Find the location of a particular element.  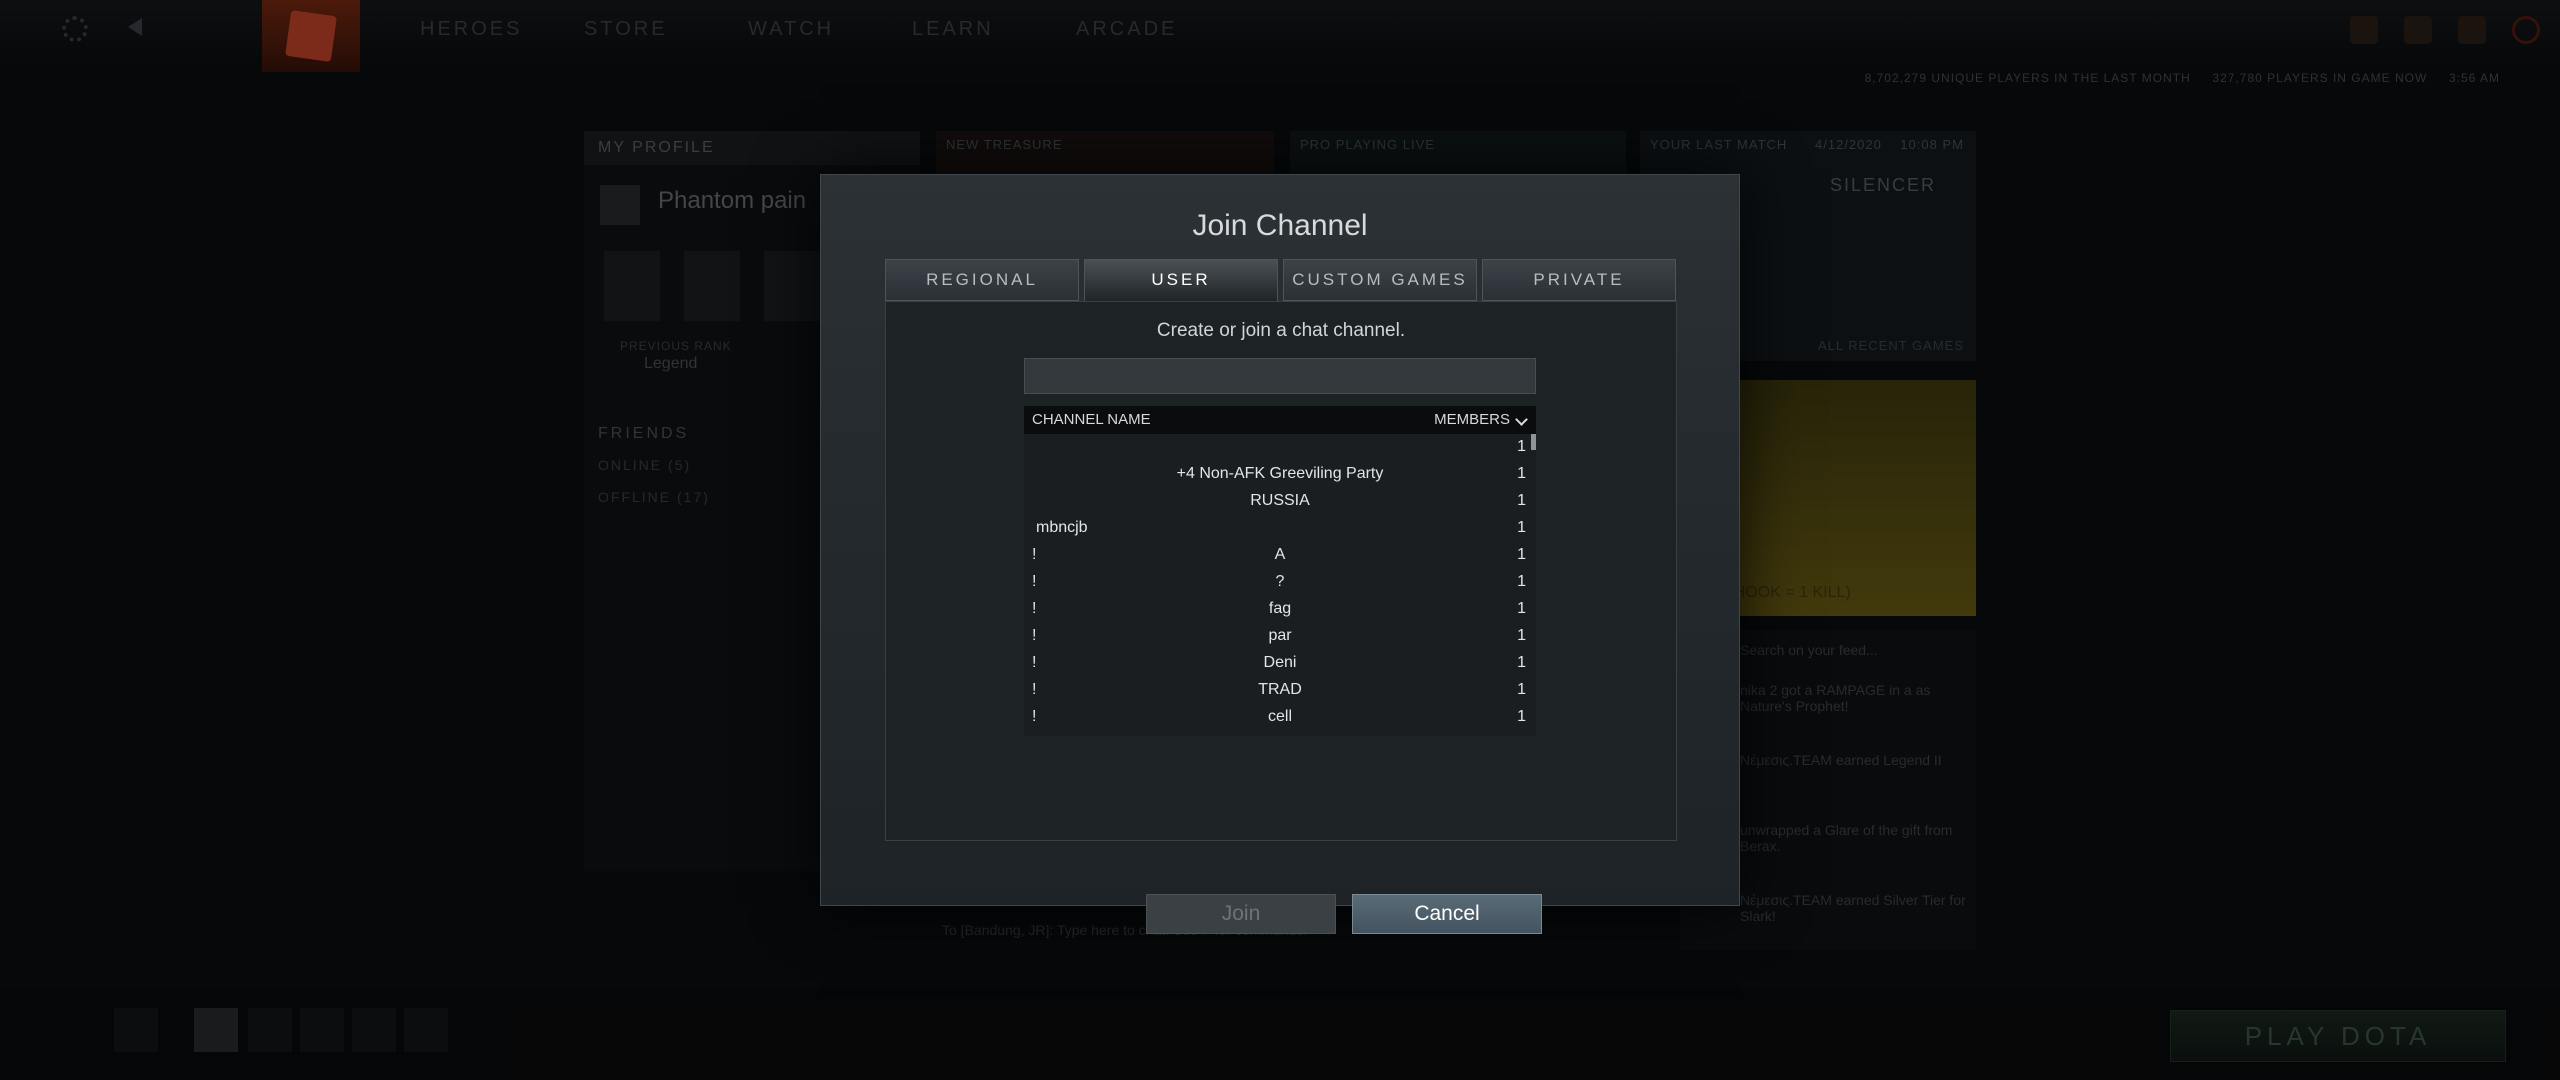

table-row: 1 is located at coordinates (1280, 447).